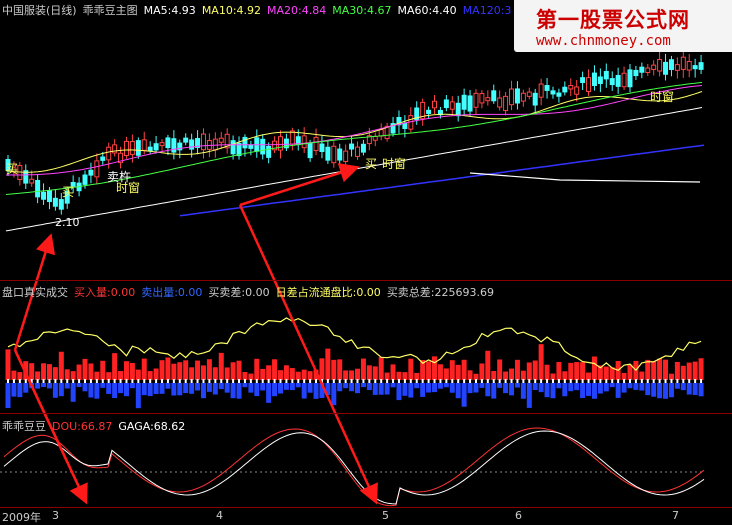  What do you see at coordinates (96, 426) in the screenshot?
I see `oscillator-panel-header: 乖乖豆豆 DOU:66.87 GAGA:68.62` at bounding box center [96, 426].